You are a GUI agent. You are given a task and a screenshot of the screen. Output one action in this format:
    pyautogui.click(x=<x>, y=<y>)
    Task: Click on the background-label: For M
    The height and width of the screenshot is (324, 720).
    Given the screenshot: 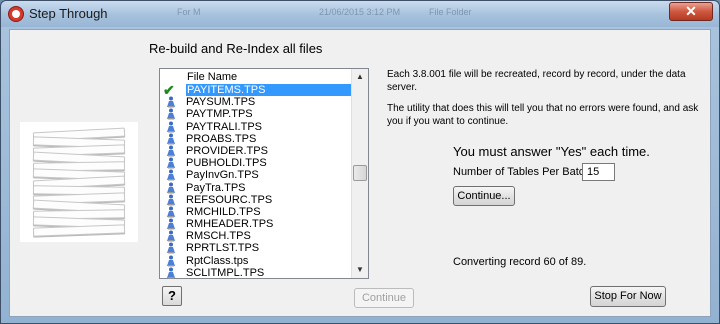 What is the action you would take?
    pyautogui.click(x=189, y=12)
    